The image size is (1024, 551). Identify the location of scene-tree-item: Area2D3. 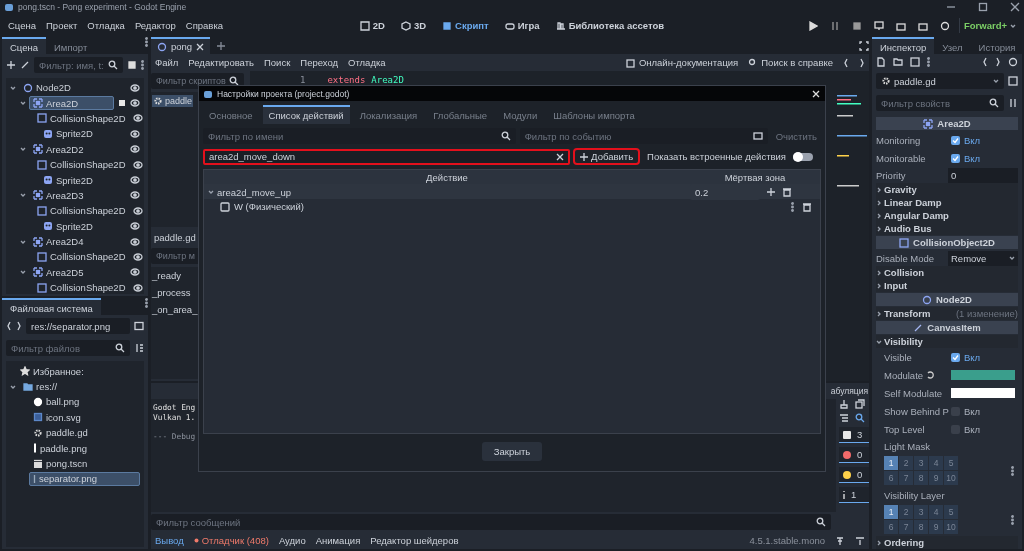
(78, 195).